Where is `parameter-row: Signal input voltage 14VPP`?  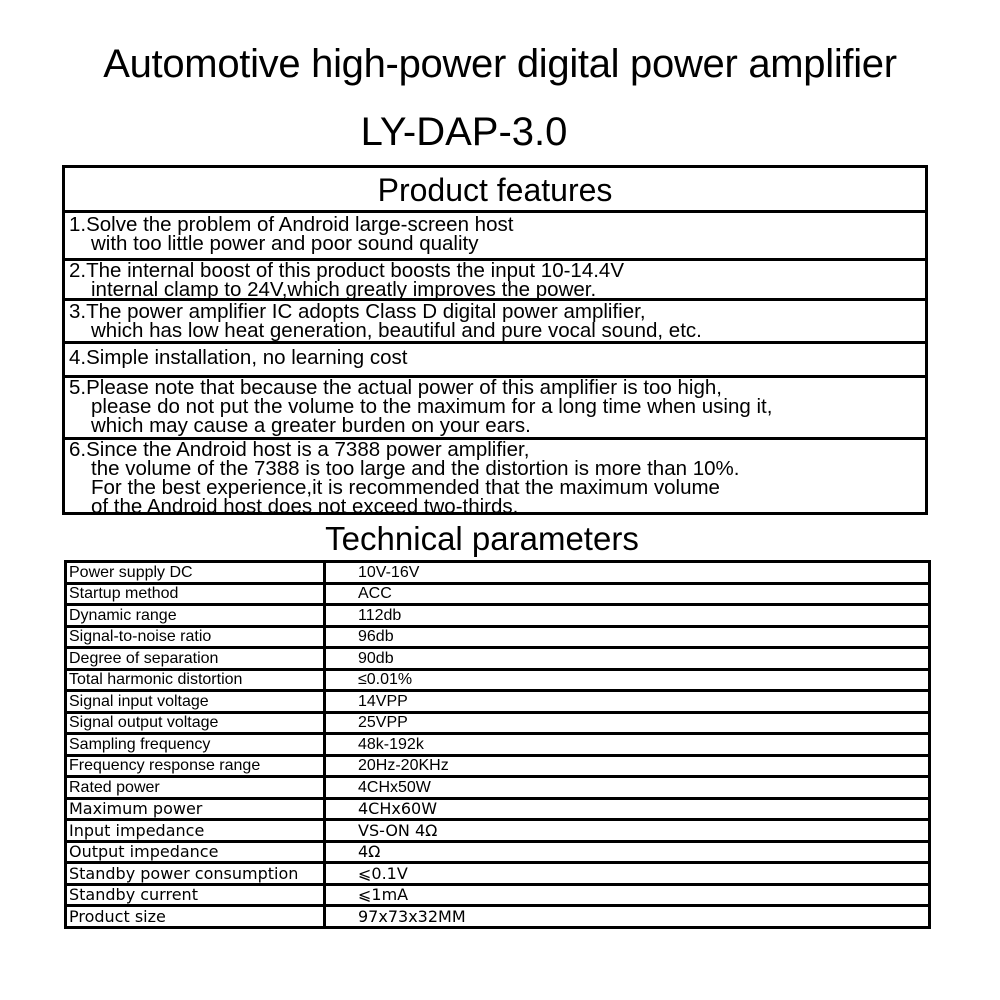 parameter-row: Signal input voltage 14VPP is located at coordinates (497, 701).